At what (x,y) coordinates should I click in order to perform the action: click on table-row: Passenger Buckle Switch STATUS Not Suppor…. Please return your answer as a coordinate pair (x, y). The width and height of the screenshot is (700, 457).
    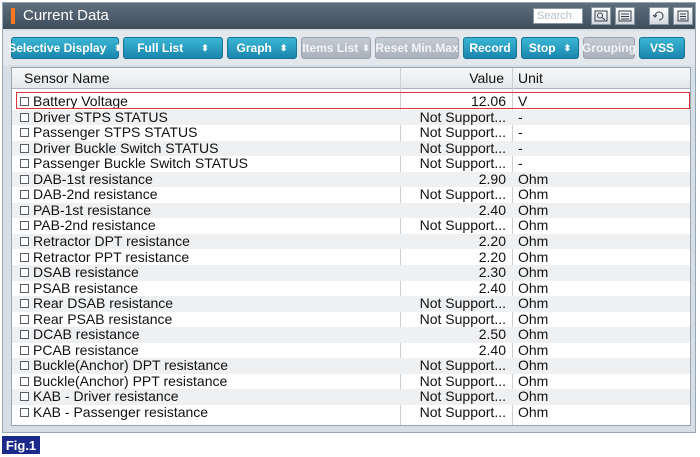
    Looking at the image, I should click on (351, 164).